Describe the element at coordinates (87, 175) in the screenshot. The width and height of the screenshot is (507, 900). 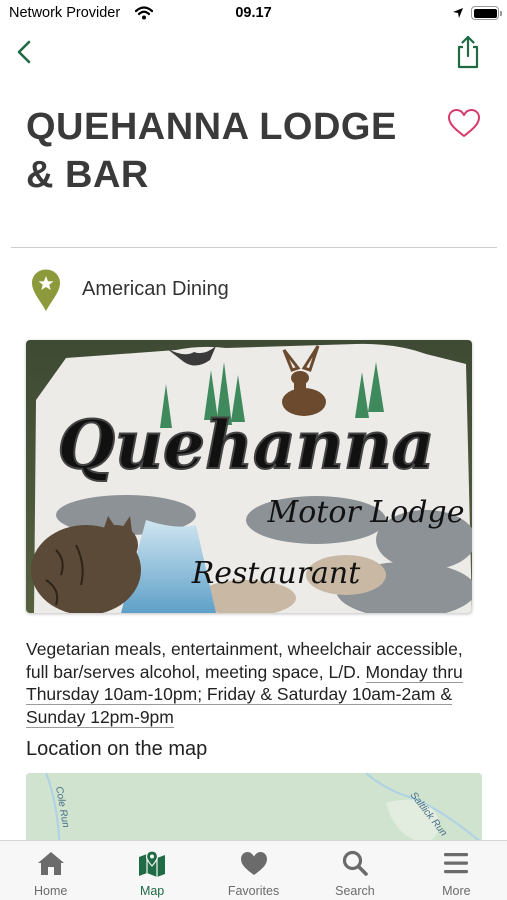
I see `title-line-2: & BAR` at that location.